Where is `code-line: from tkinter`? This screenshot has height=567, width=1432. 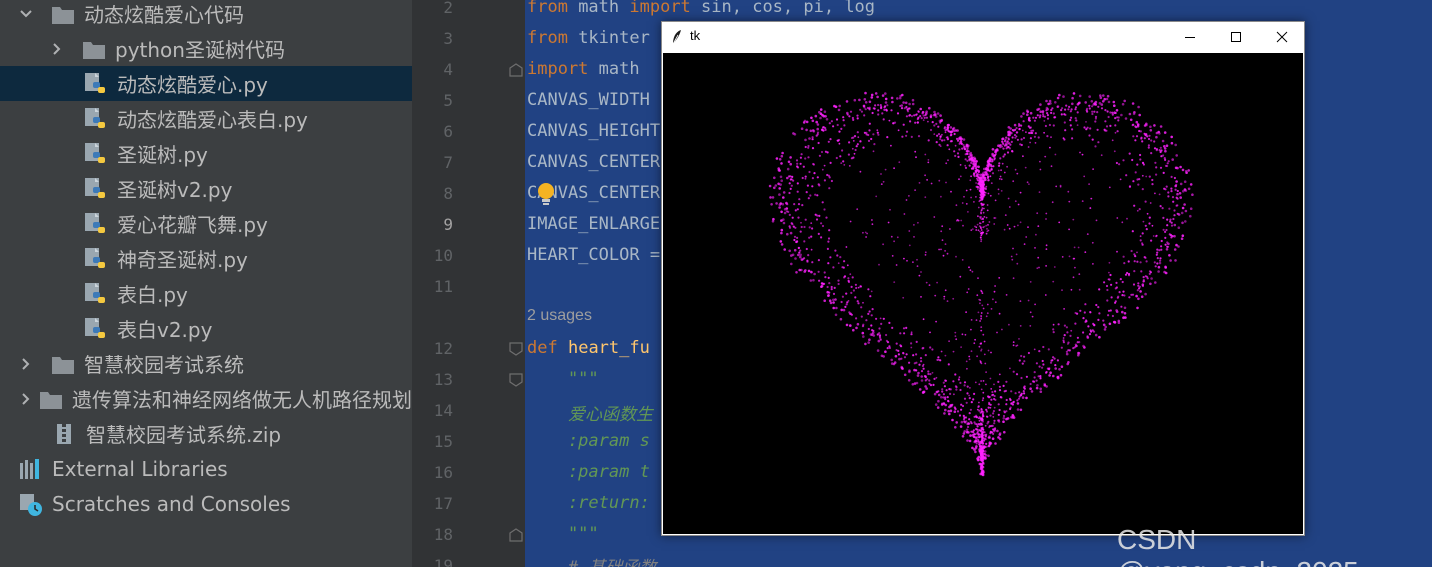
code-line: from tkinter is located at coordinates (588, 39).